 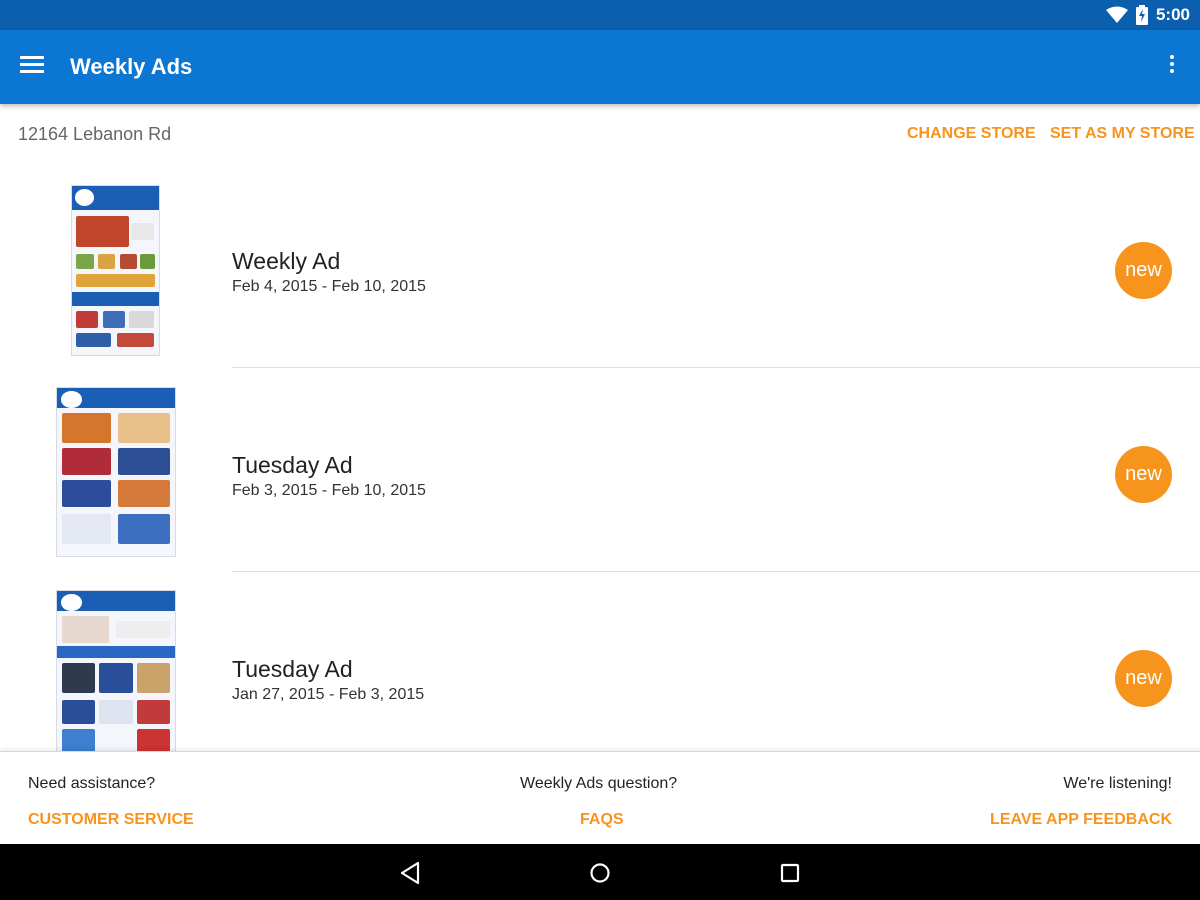 I want to click on app-bar: Weekly Ads, so click(x=600, y=67).